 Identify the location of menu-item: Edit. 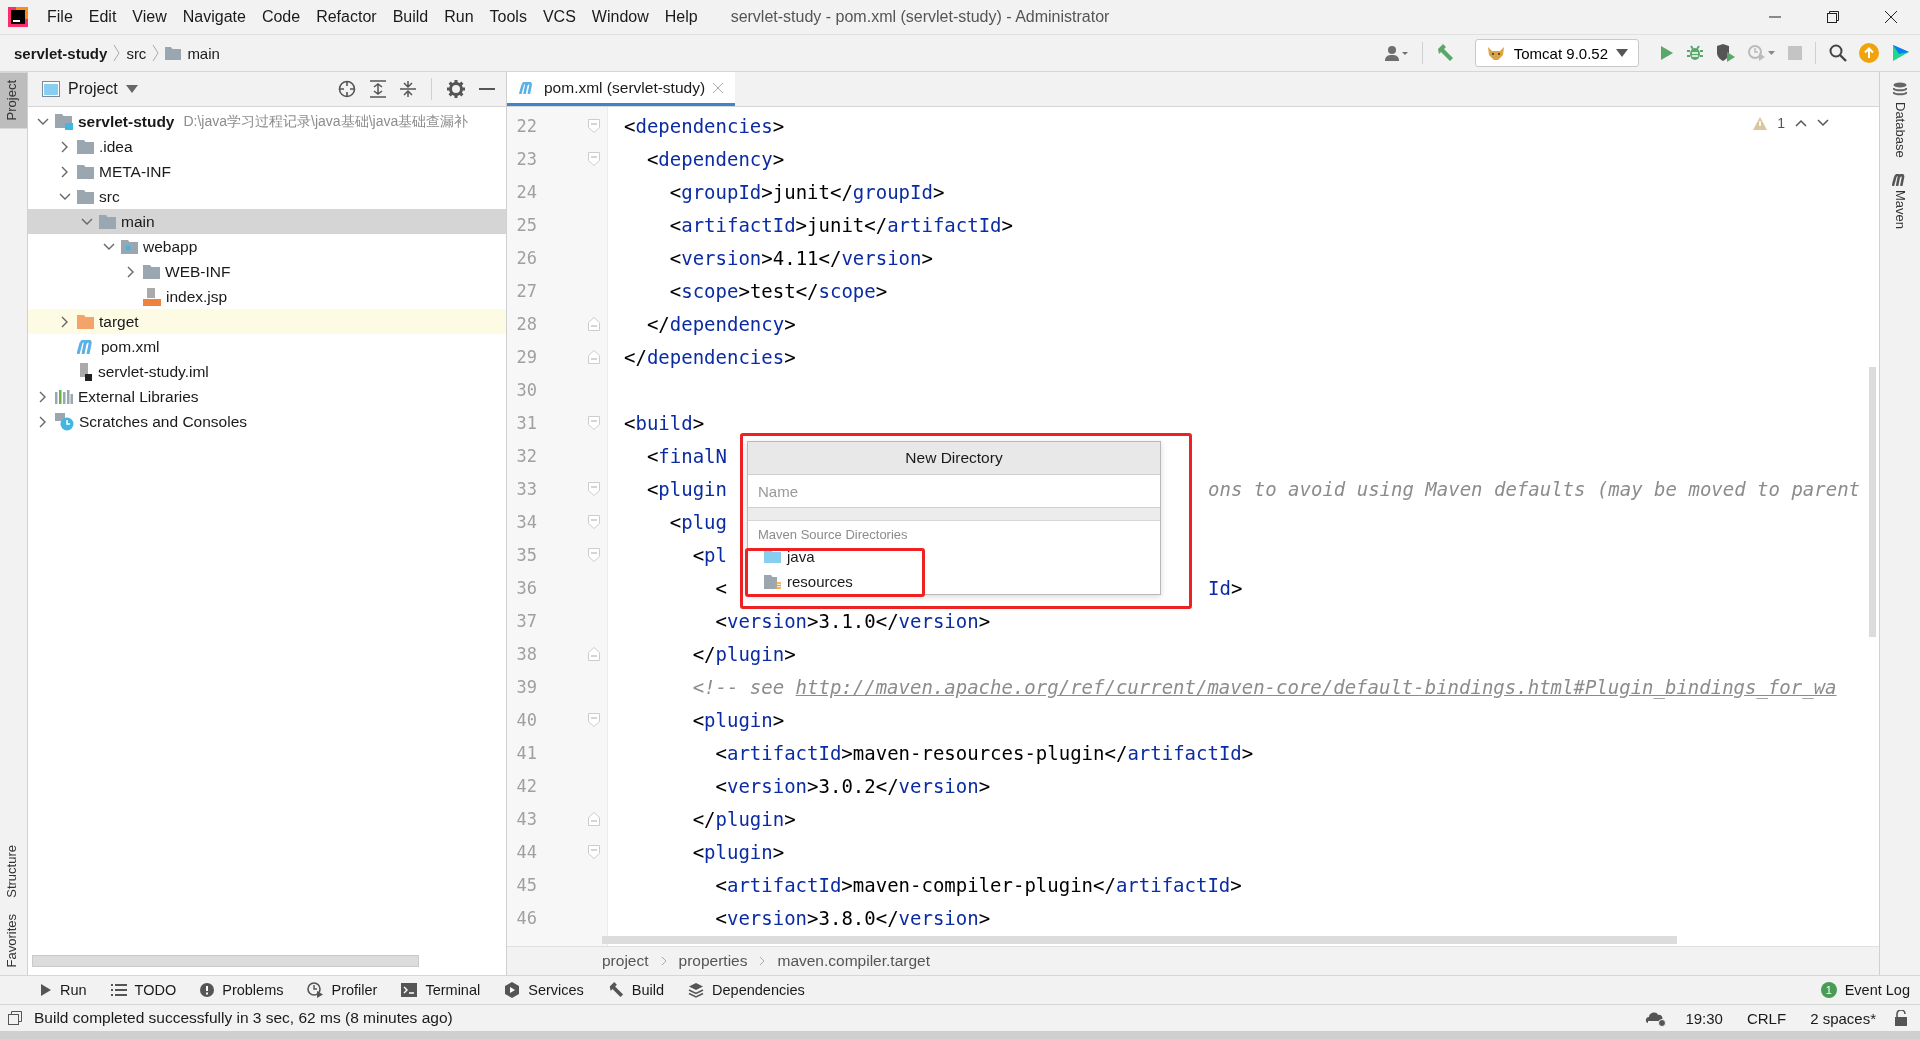
(102, 17).